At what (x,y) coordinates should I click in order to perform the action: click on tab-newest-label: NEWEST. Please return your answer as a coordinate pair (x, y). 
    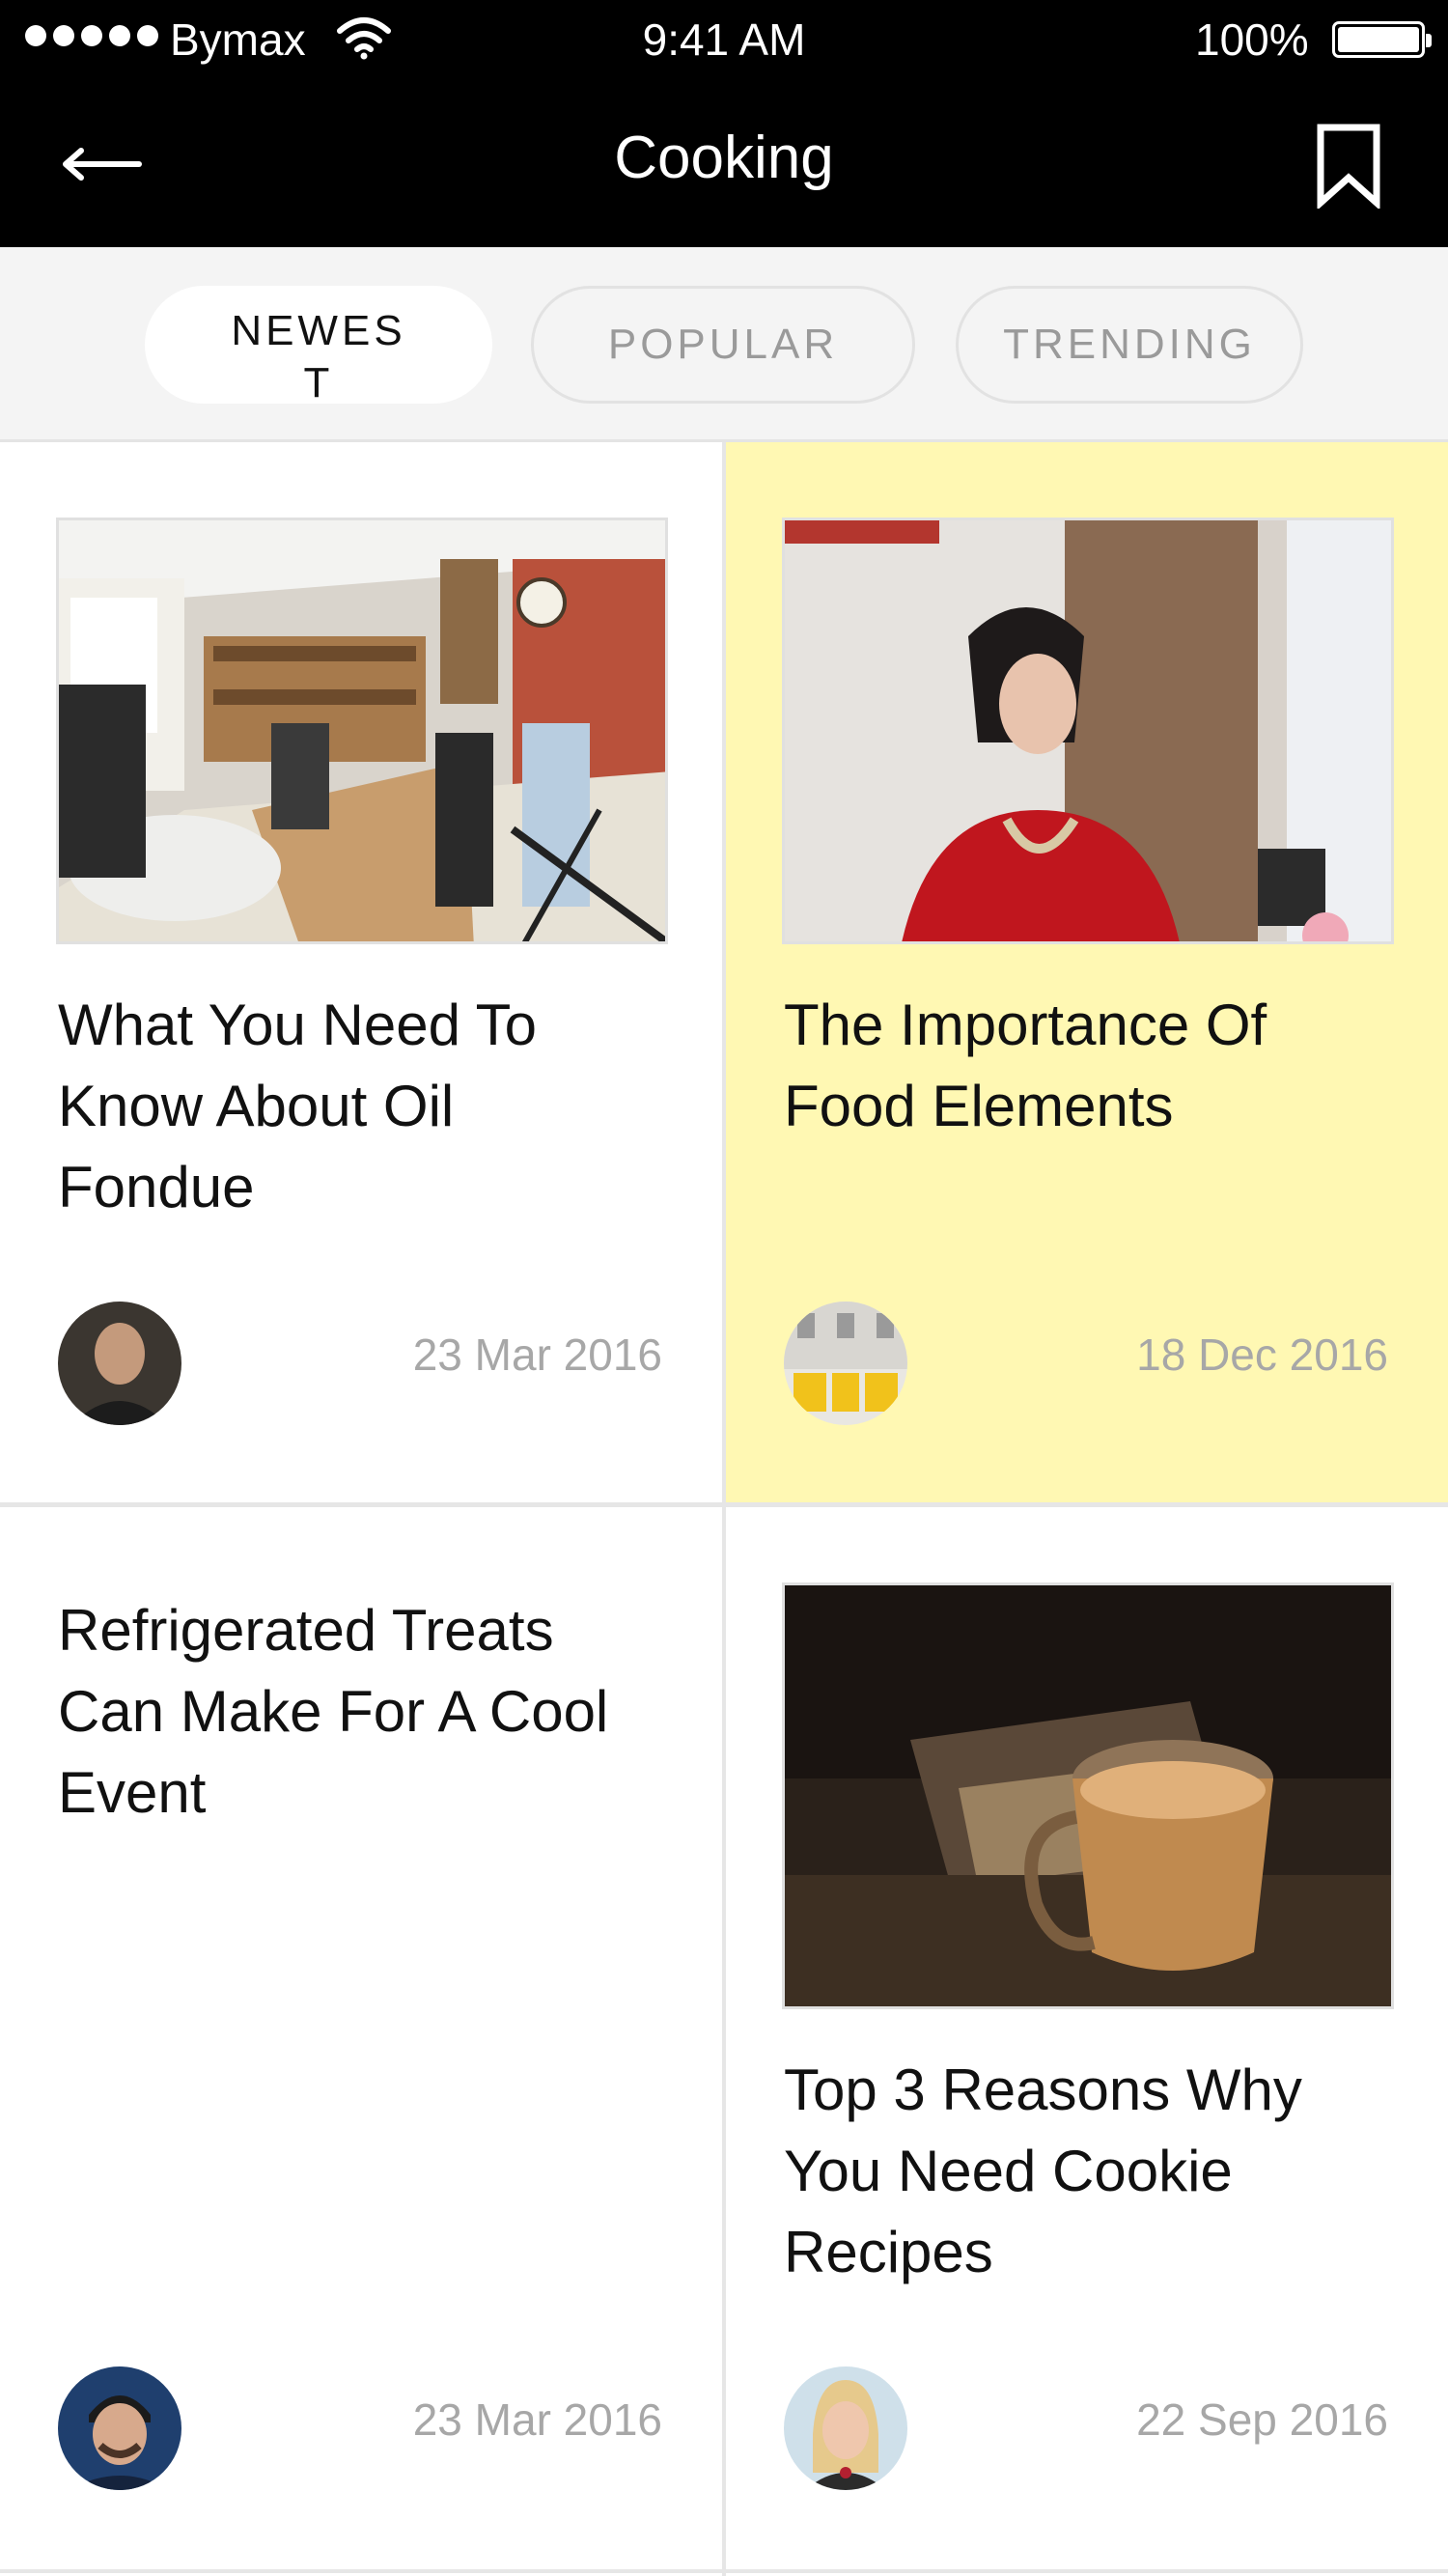
    Looking at the image, I should click on (319, 357).